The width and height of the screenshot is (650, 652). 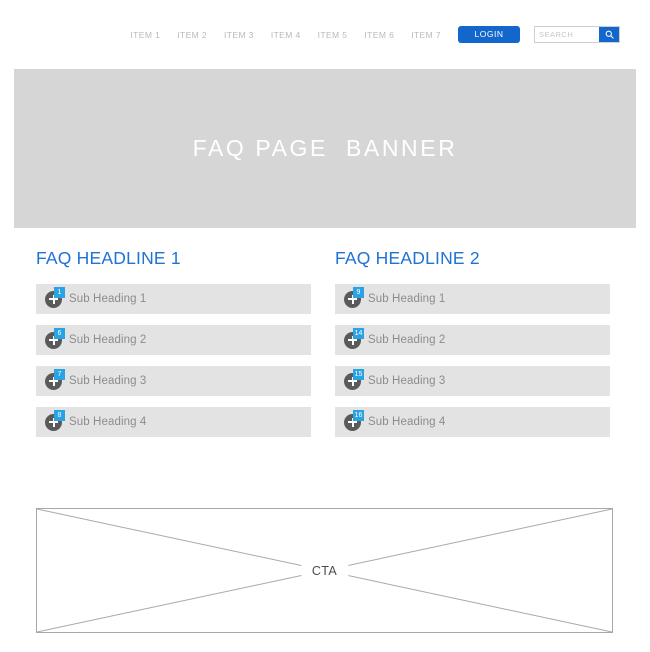 I want to click on search-button, so click(x=609, y=34).